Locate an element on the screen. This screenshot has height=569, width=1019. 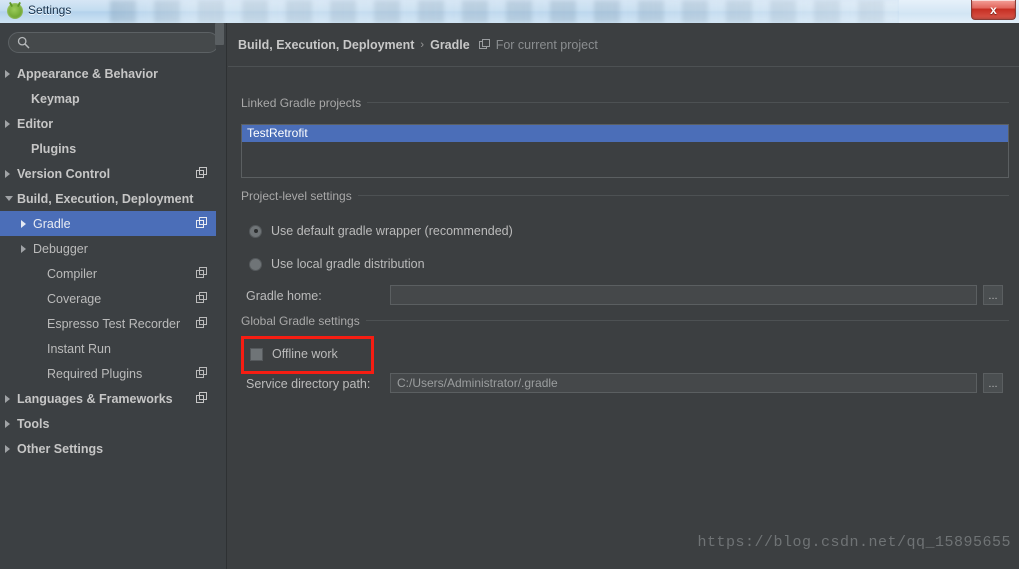
sidebar-item-gradle: Gradle is located at coordinates (109, 223).